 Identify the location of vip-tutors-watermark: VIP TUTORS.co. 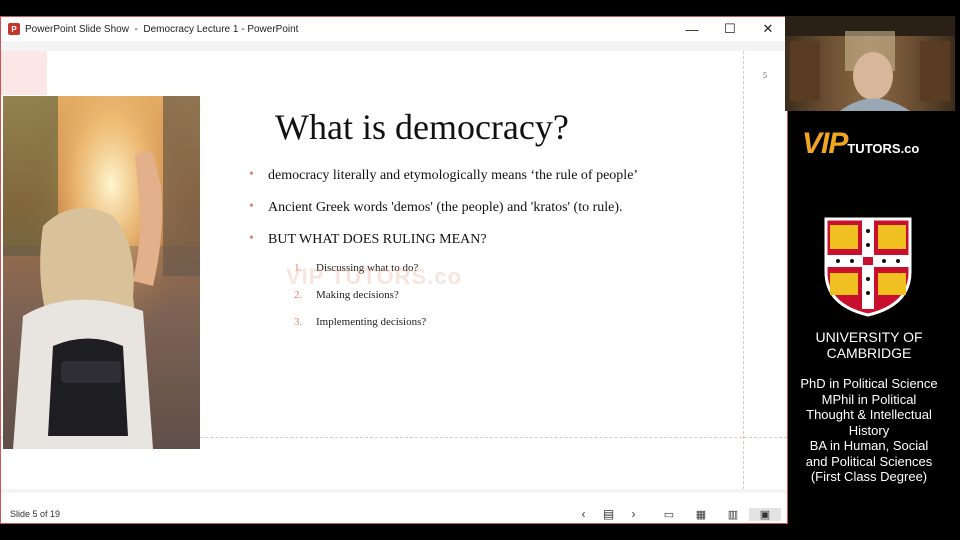
(374, 276).